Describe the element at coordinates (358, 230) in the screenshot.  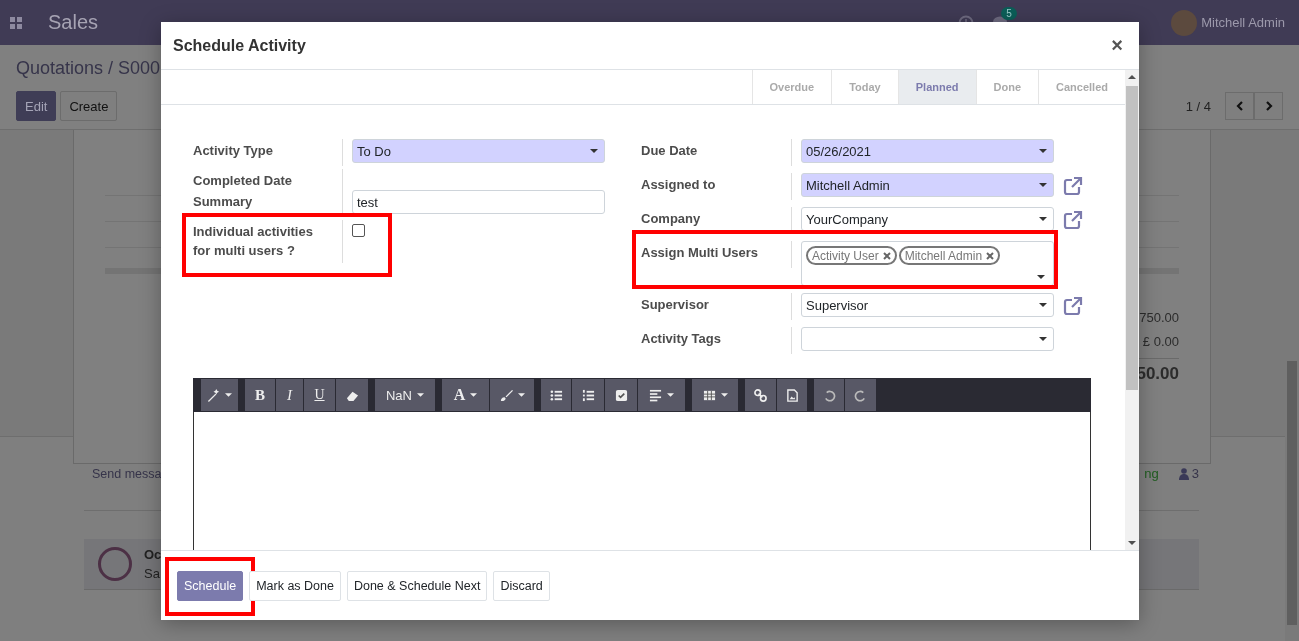
I see `checkbox` at that location.